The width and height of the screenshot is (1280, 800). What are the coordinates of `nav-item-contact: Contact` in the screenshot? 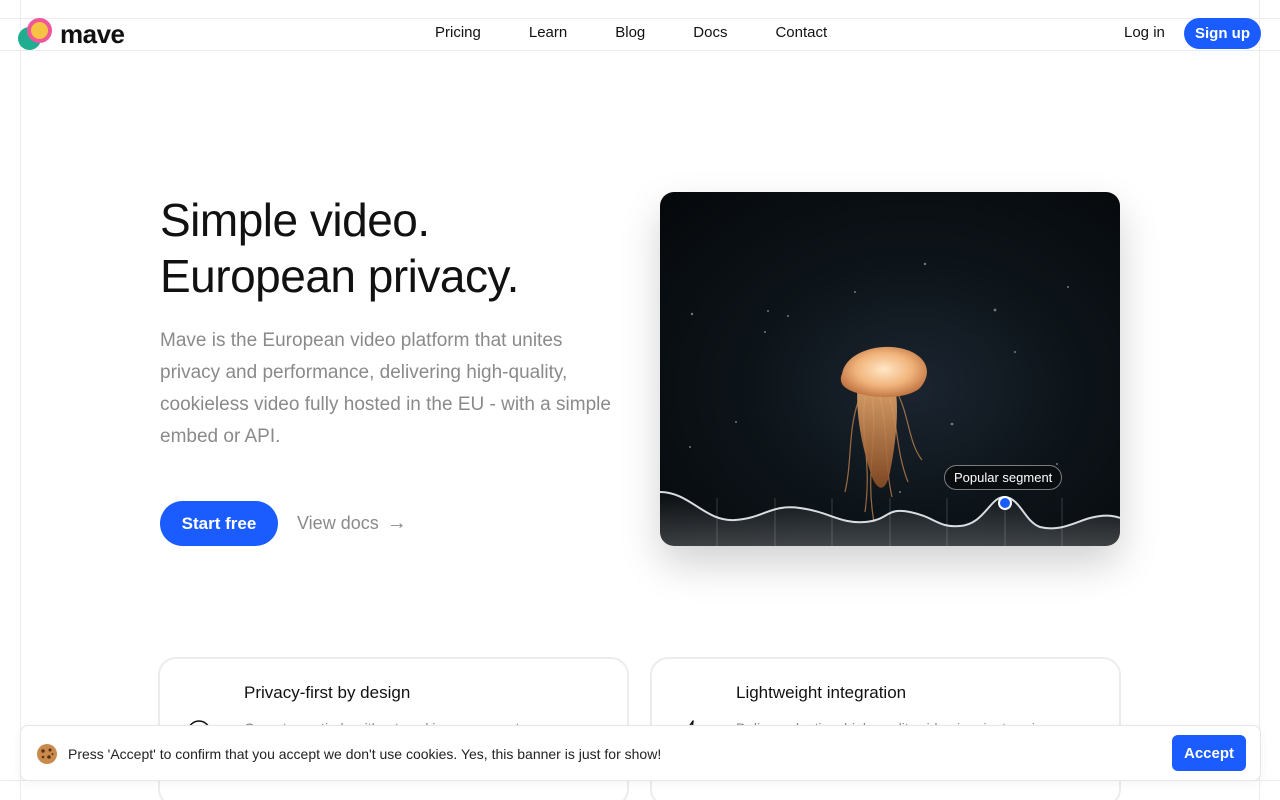 It's located at (801, 33).